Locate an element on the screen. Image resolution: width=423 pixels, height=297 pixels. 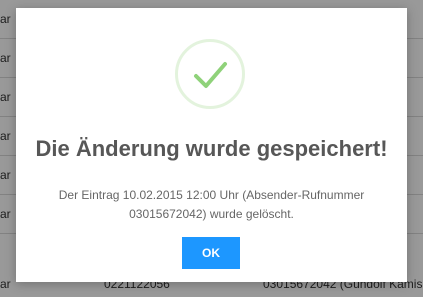
ok-button: OK is located at coordinates (211, 253).